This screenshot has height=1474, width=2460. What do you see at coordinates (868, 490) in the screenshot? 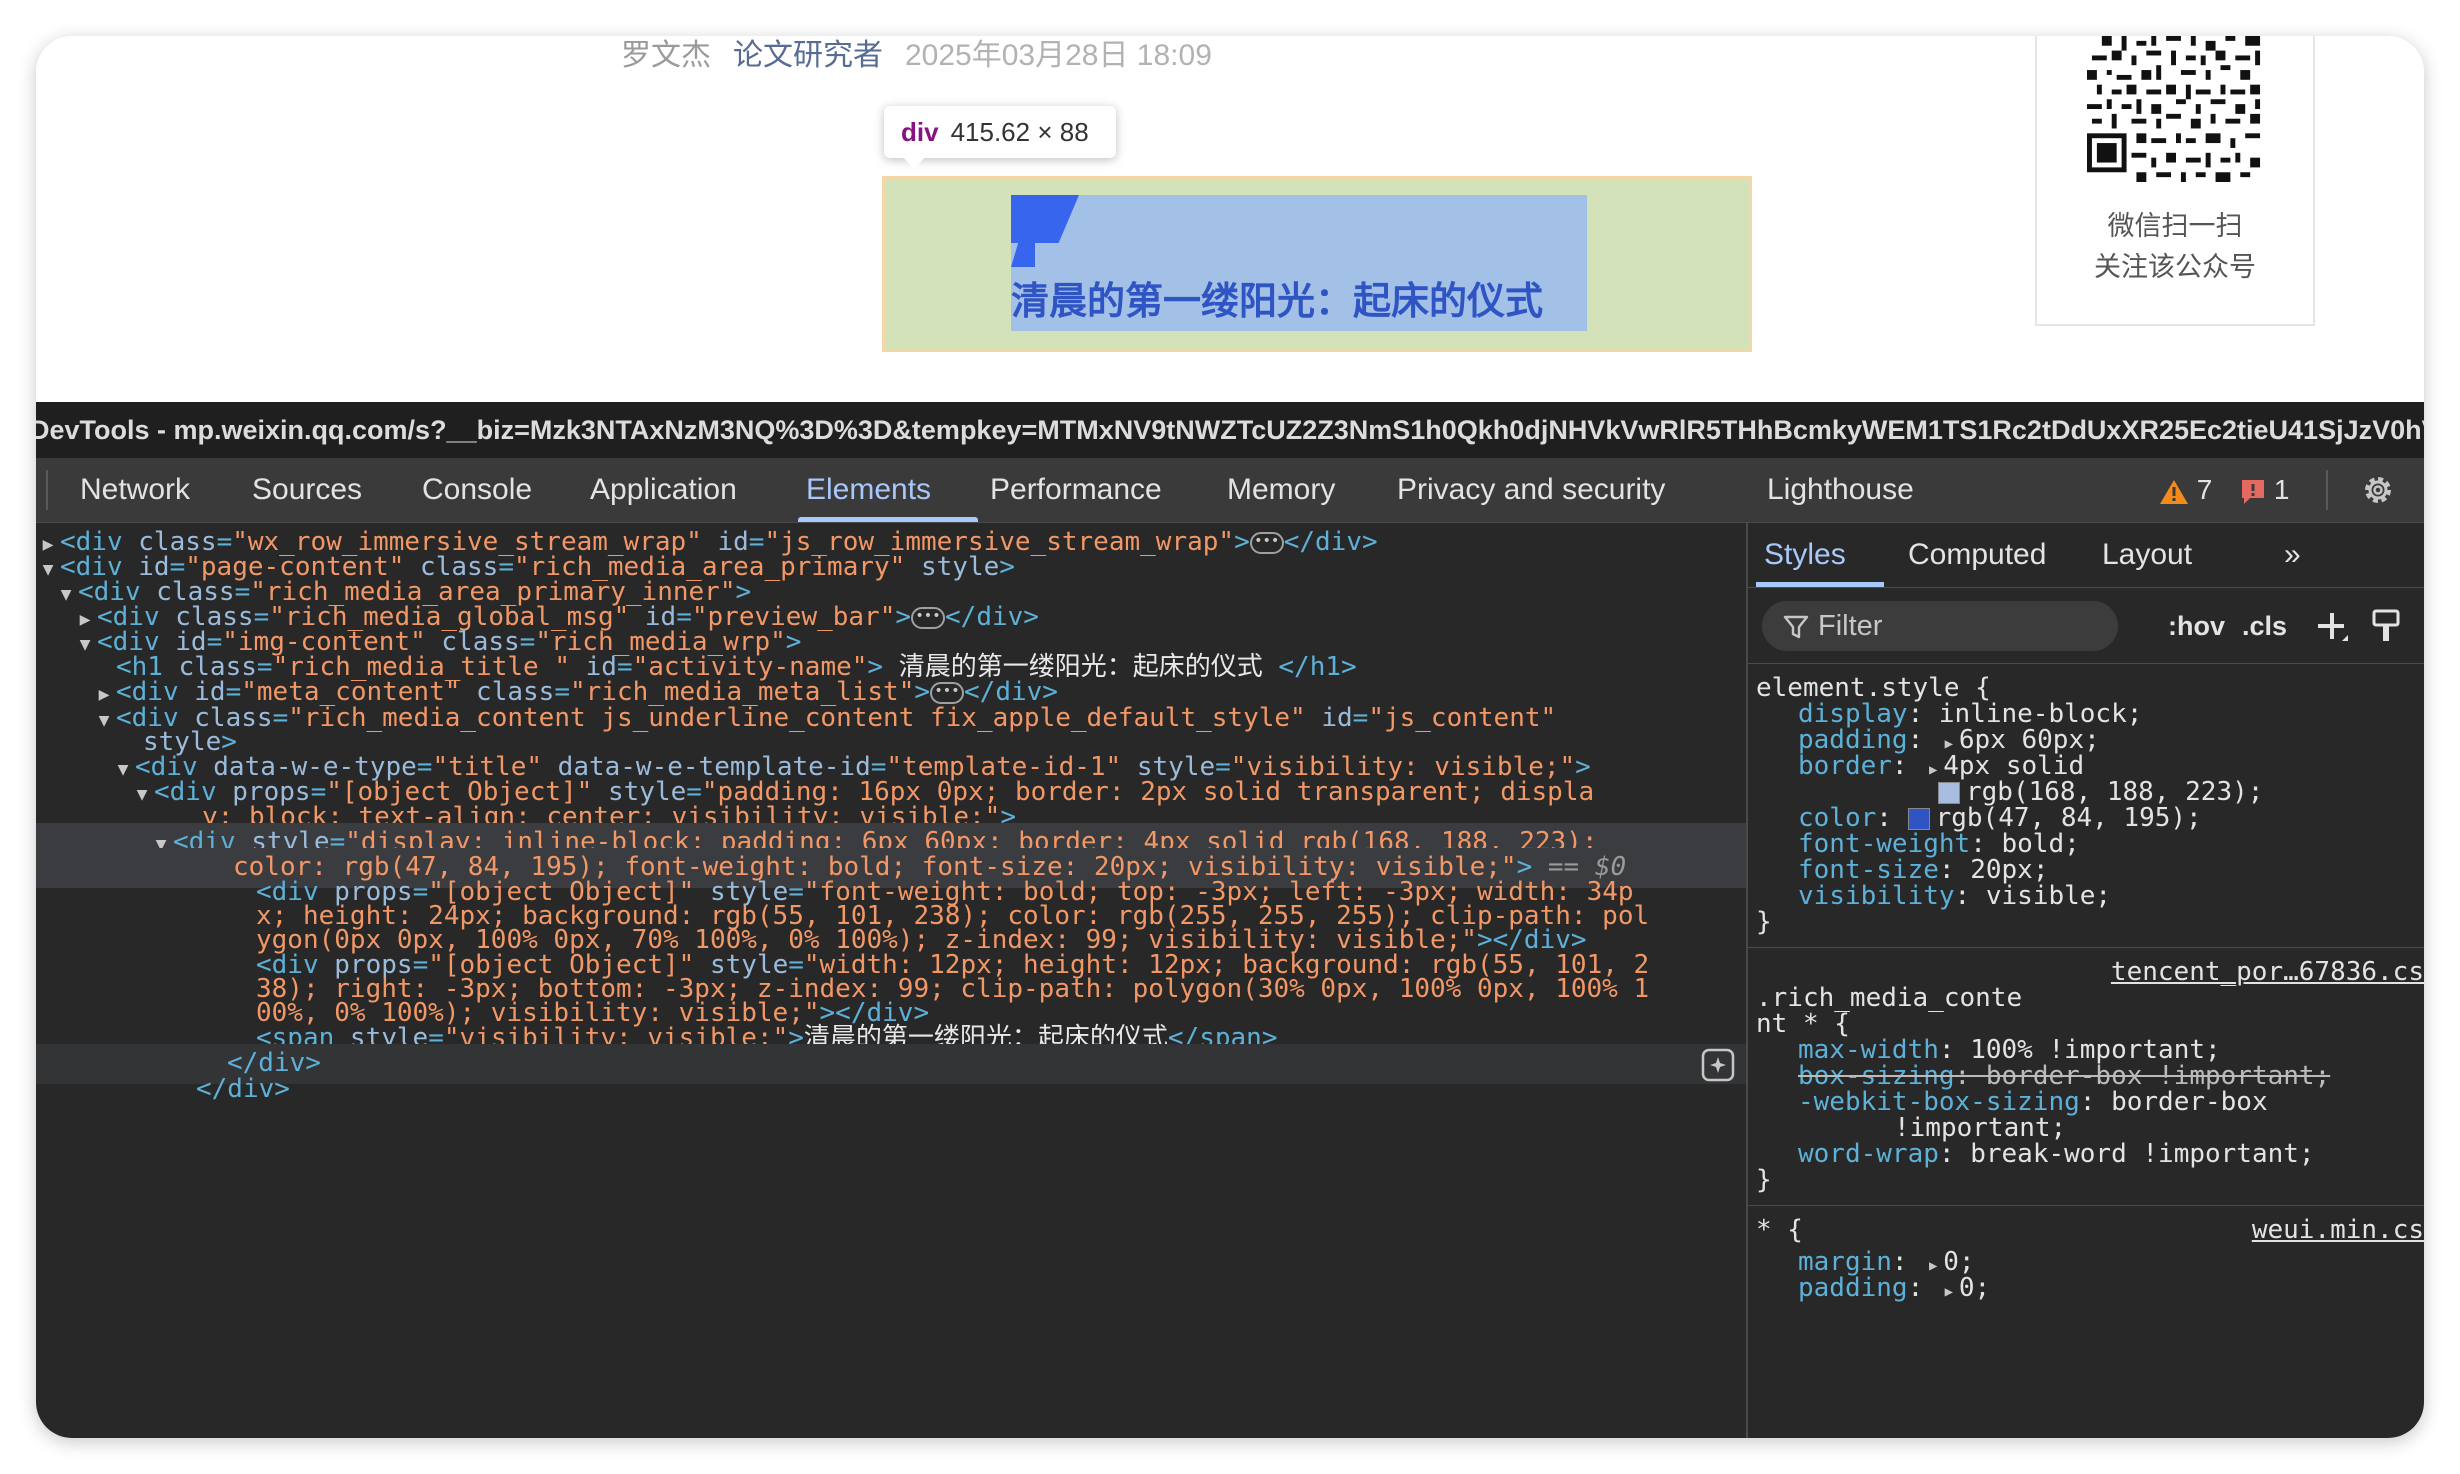
I see `tab-elements: Elements` at bounding box center [868, 490].